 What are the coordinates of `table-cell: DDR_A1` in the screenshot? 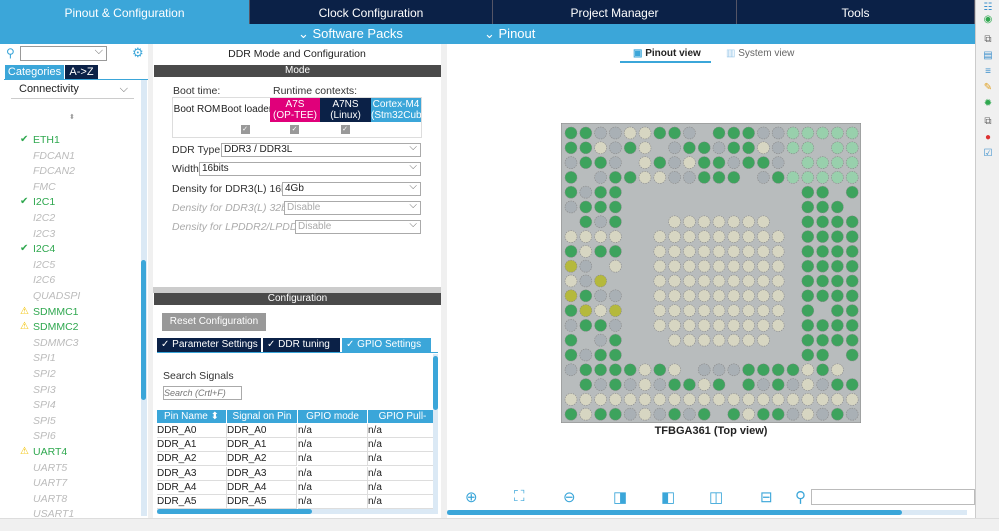 It's located at (192, 445).